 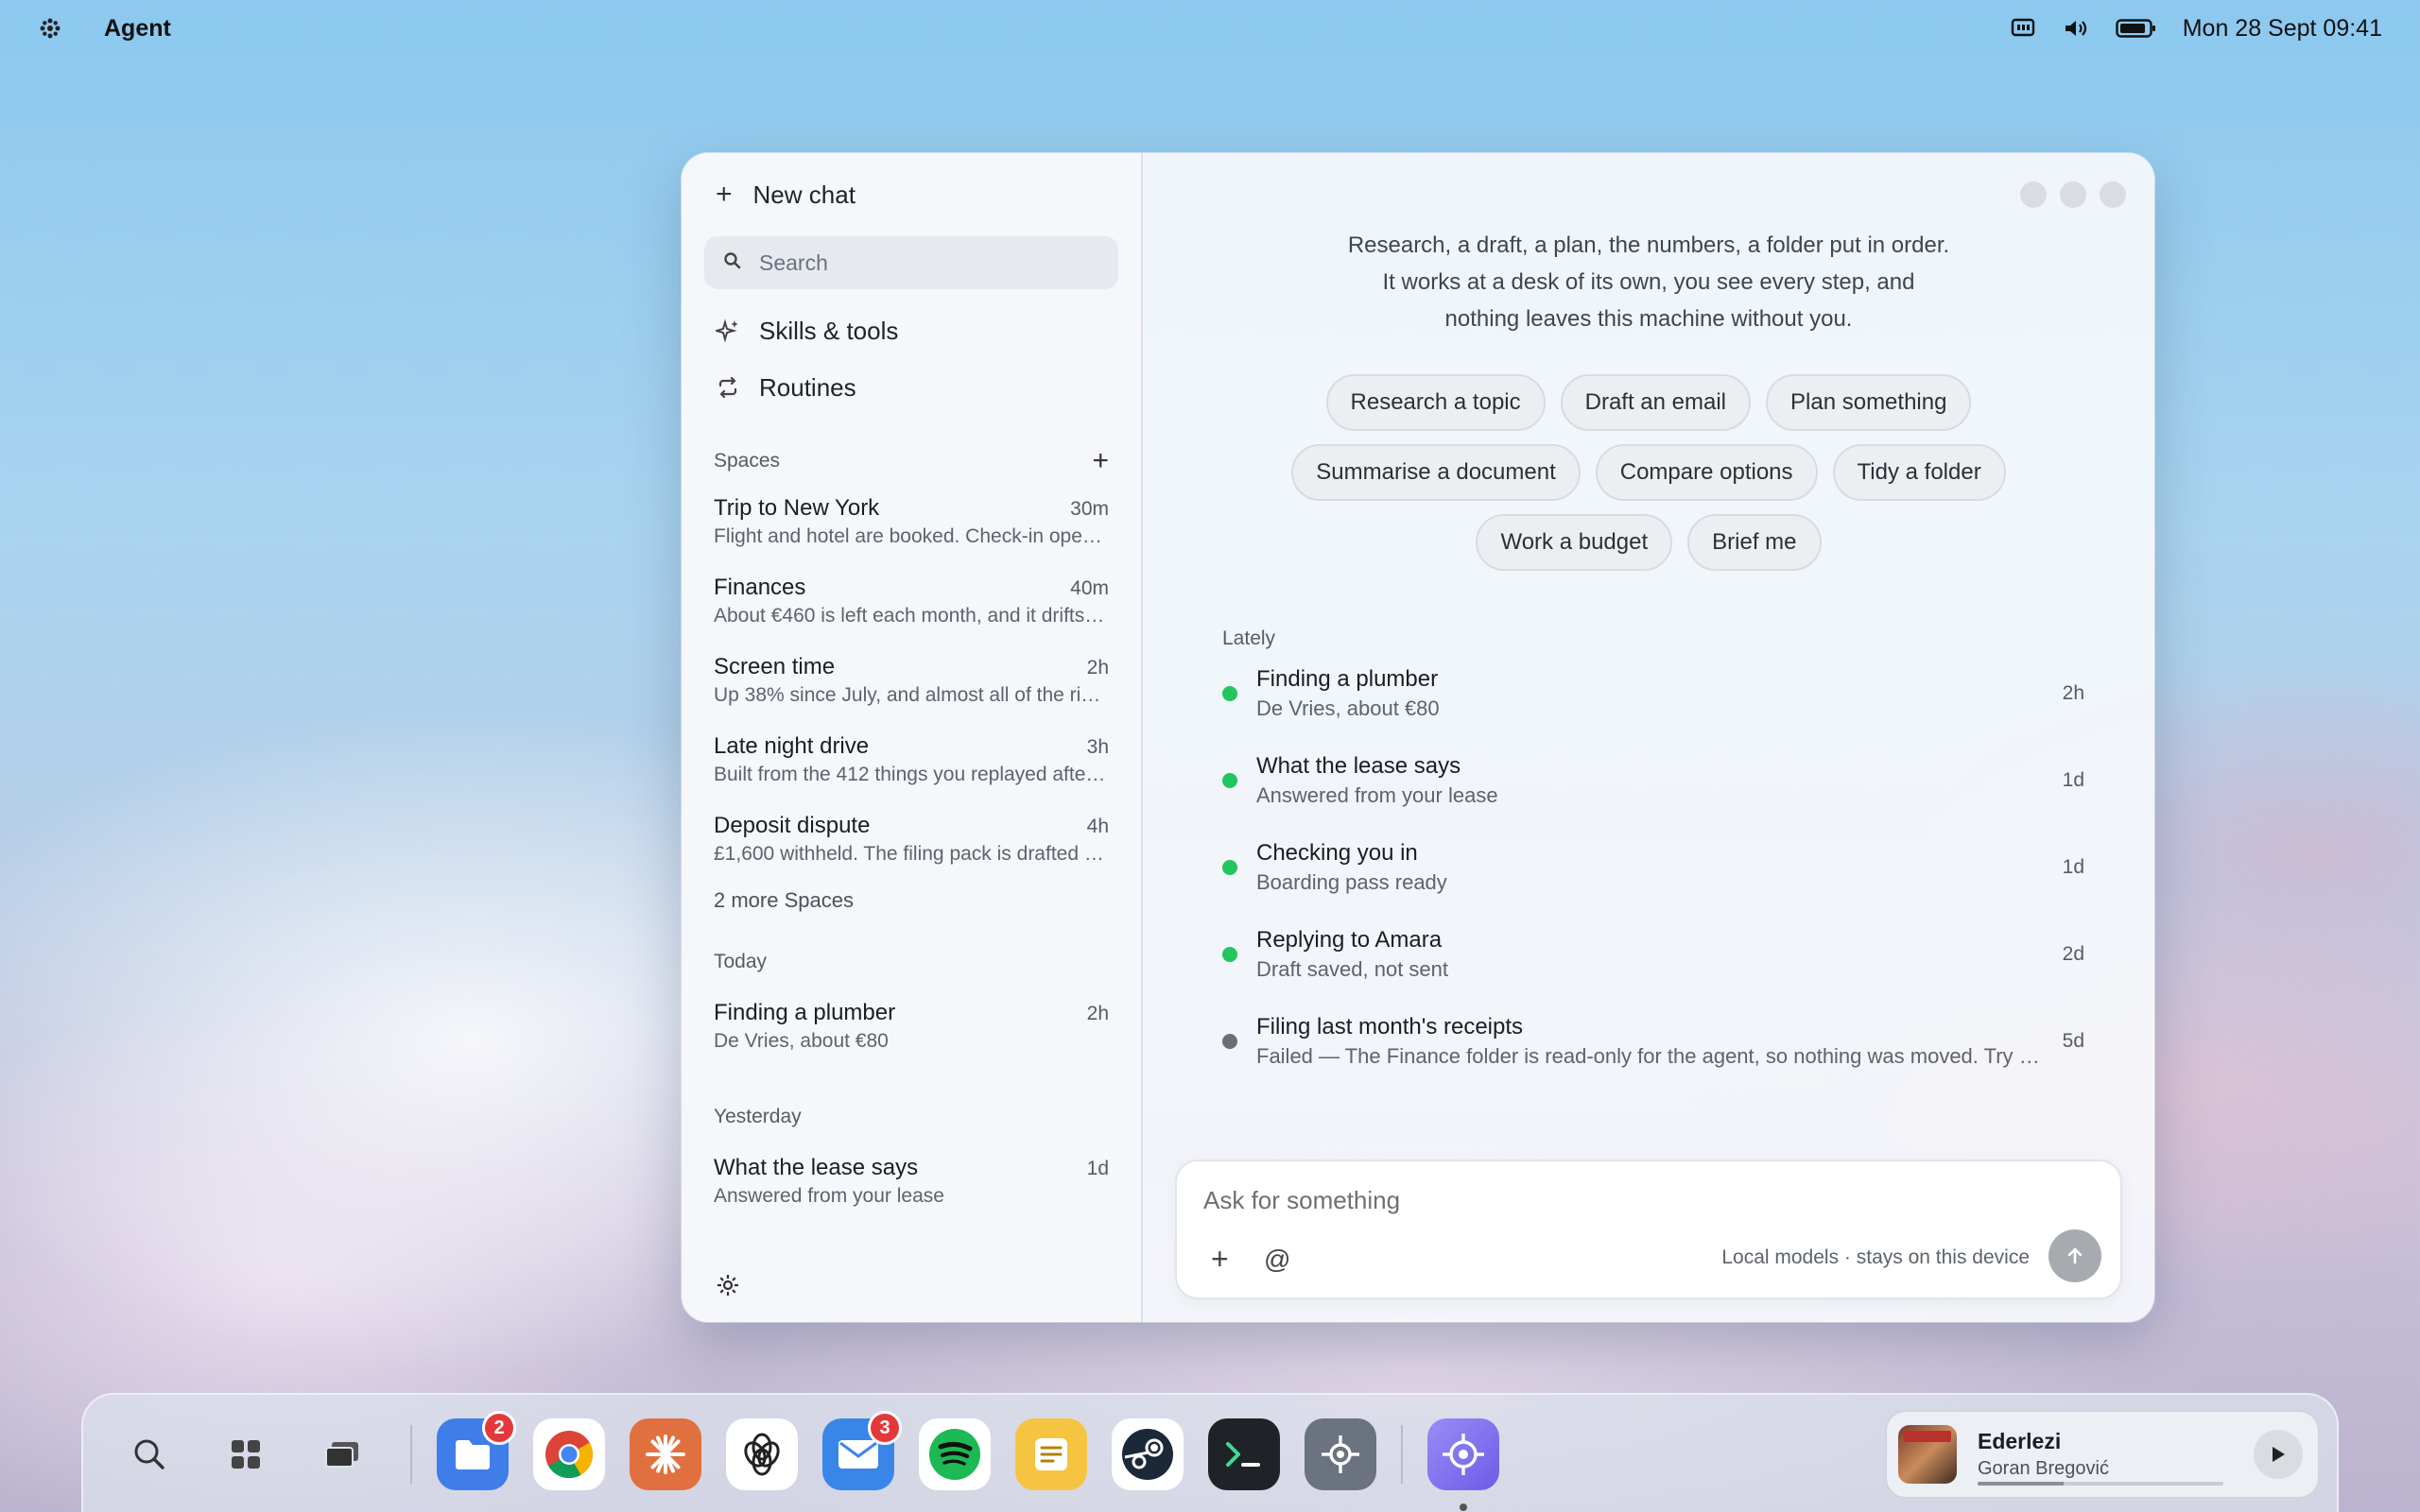 What do you see at coordinates (2020, 1441) in the screenshot?
I see `track-title: Ederlezi` at bounding box center [2020, 1441].